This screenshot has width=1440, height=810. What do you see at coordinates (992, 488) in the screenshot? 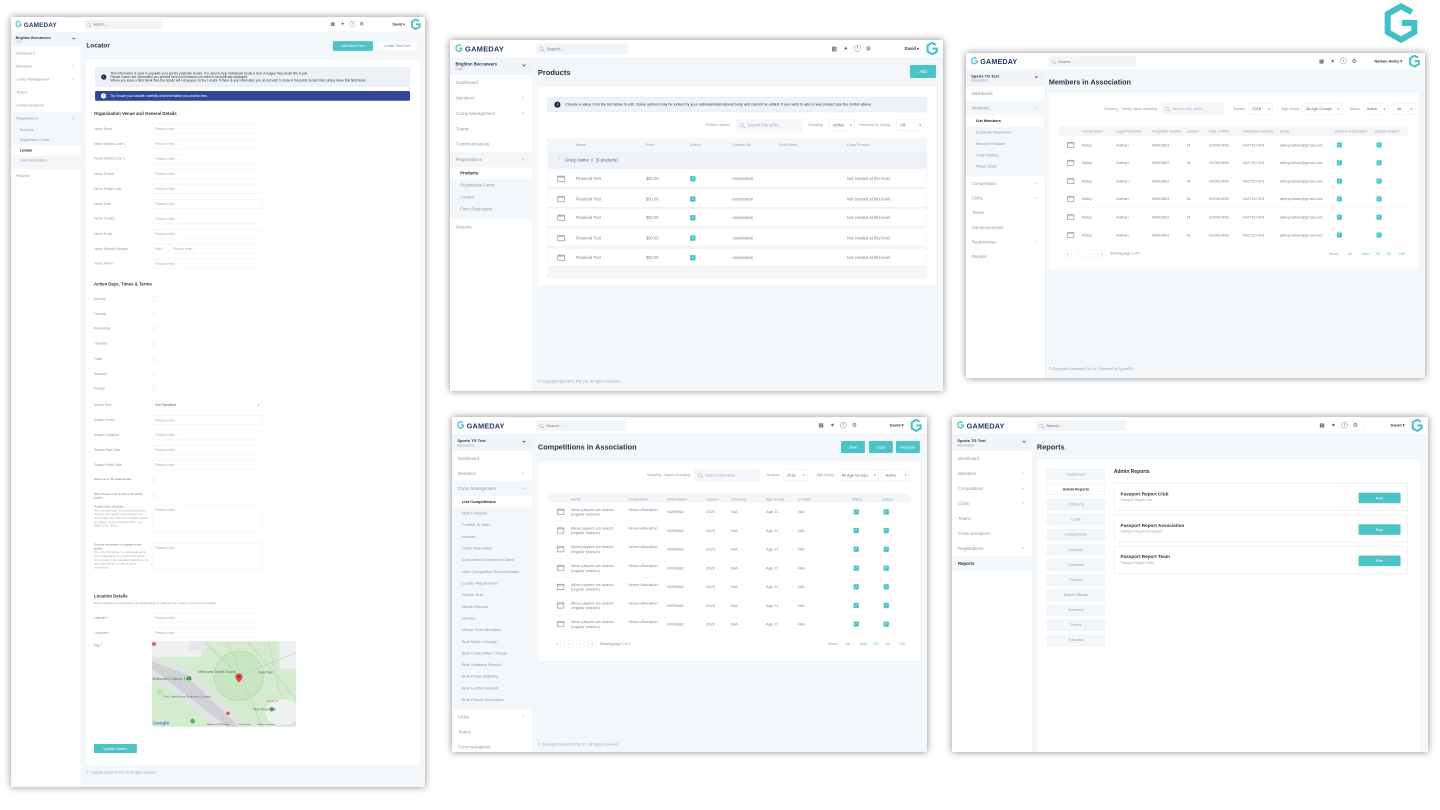
I see `sidebar-item-competitions: Competitions` at bounding box center [992, 488].